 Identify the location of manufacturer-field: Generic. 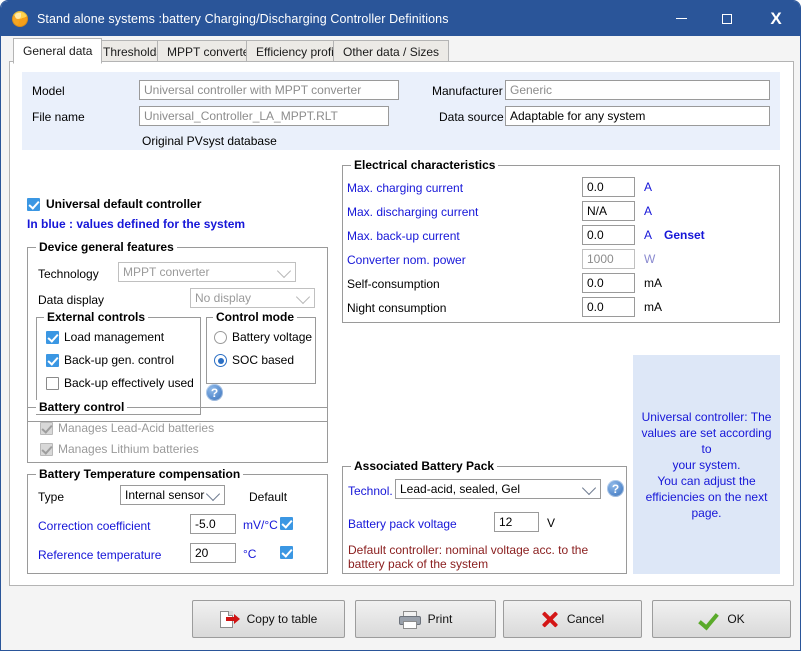
(637, 90).